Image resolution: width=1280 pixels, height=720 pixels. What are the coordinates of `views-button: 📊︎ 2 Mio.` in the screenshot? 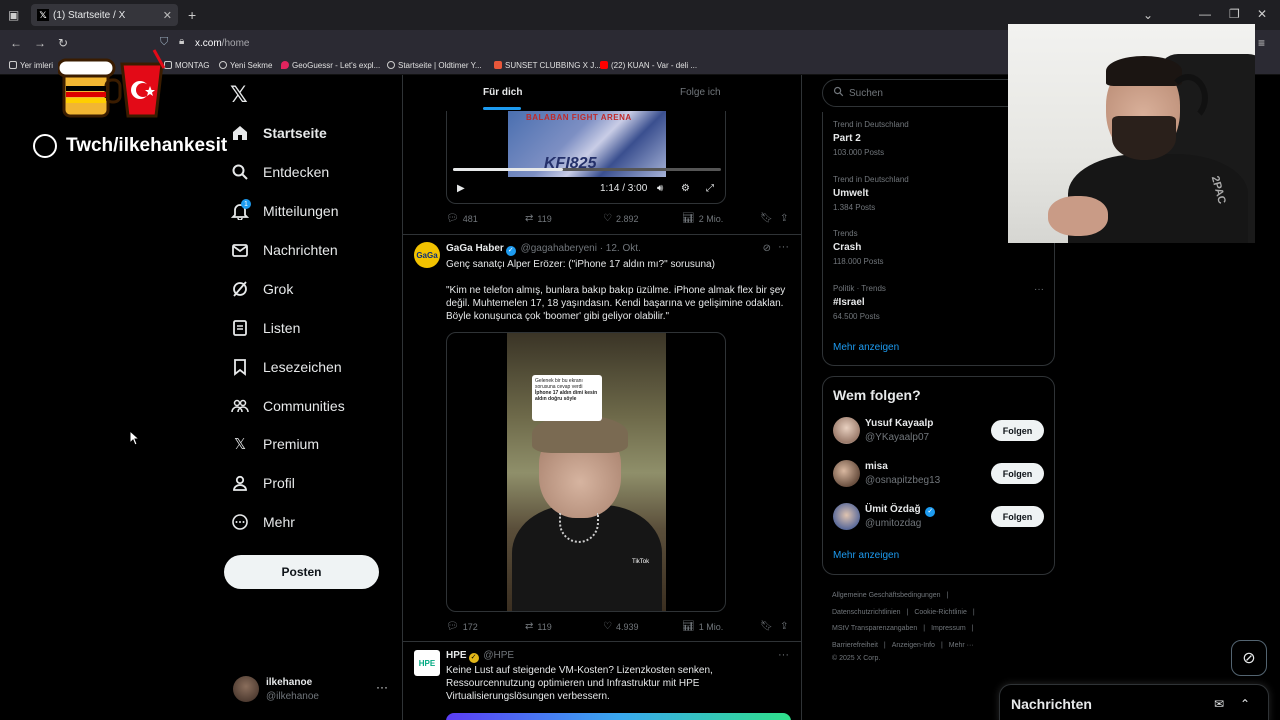 It's located at (702, 218).